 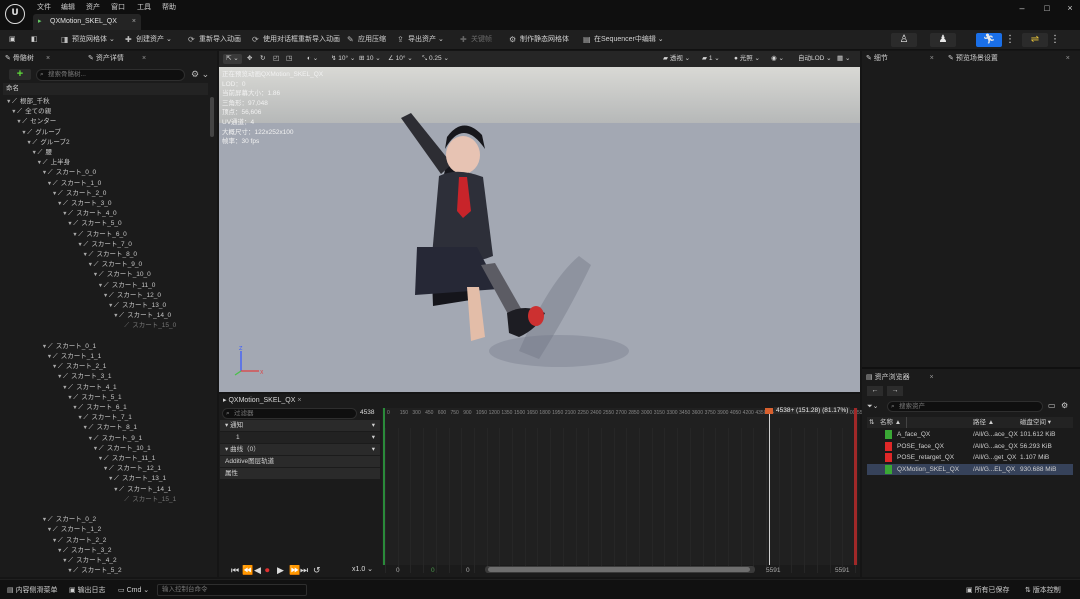 What do you see at coordinates (79, 541) in the screenshot?
I see `bone-row: ▼⟋ スカート_2_2` at bounding box center [79, 541].